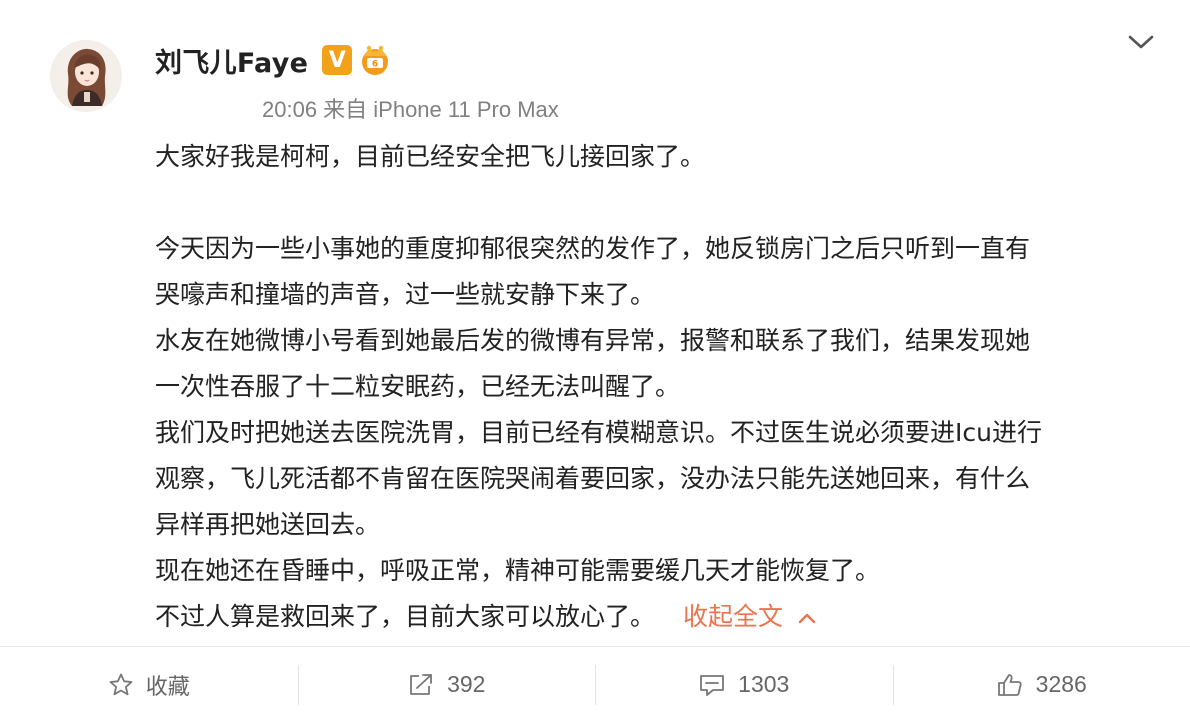  Describe the element at coordinates (466, 684) in the screenshot. I see `repost-count: 392` at that location.